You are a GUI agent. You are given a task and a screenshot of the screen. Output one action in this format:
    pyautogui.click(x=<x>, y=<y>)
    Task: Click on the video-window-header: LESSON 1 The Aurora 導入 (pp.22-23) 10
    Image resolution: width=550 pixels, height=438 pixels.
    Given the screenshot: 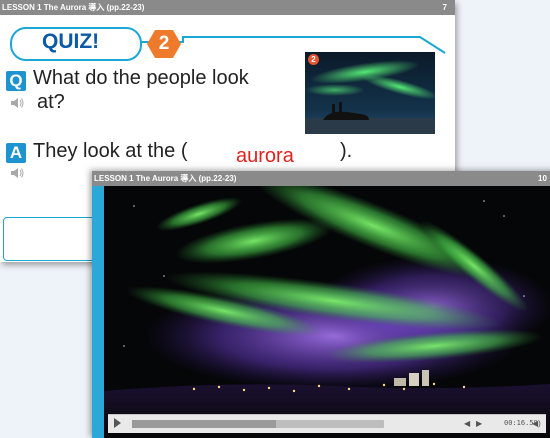 What is the action you would take?
    pyautogui.click(x=321, y=178)
    